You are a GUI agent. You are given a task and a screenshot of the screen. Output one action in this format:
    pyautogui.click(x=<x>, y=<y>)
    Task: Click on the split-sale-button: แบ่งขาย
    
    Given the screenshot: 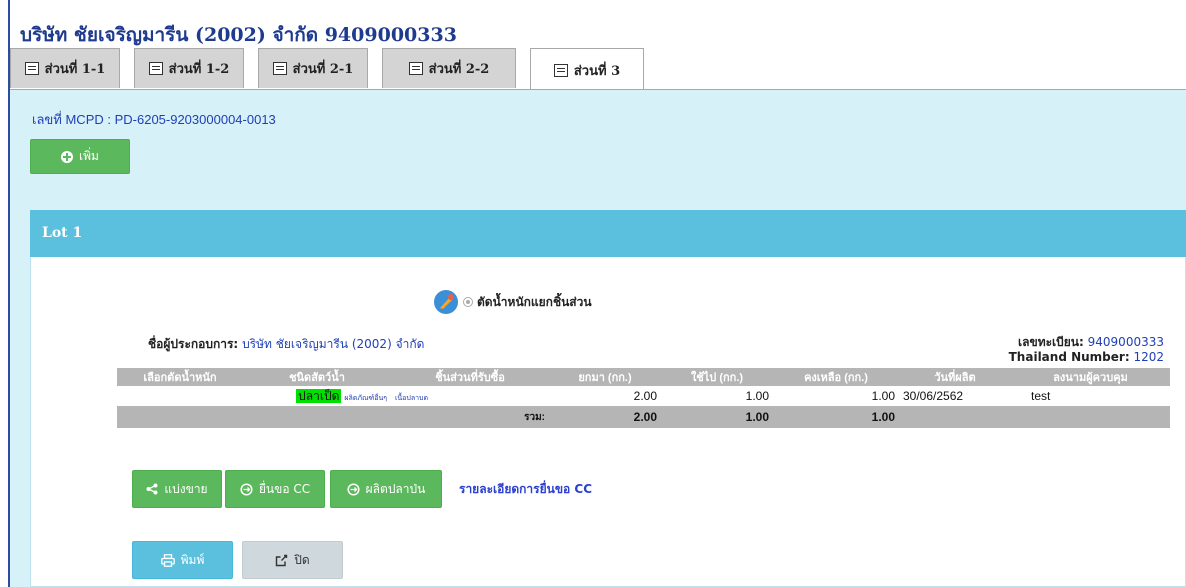 What is the action you would take?
    pyautogui.click(x=177, y=489)
    